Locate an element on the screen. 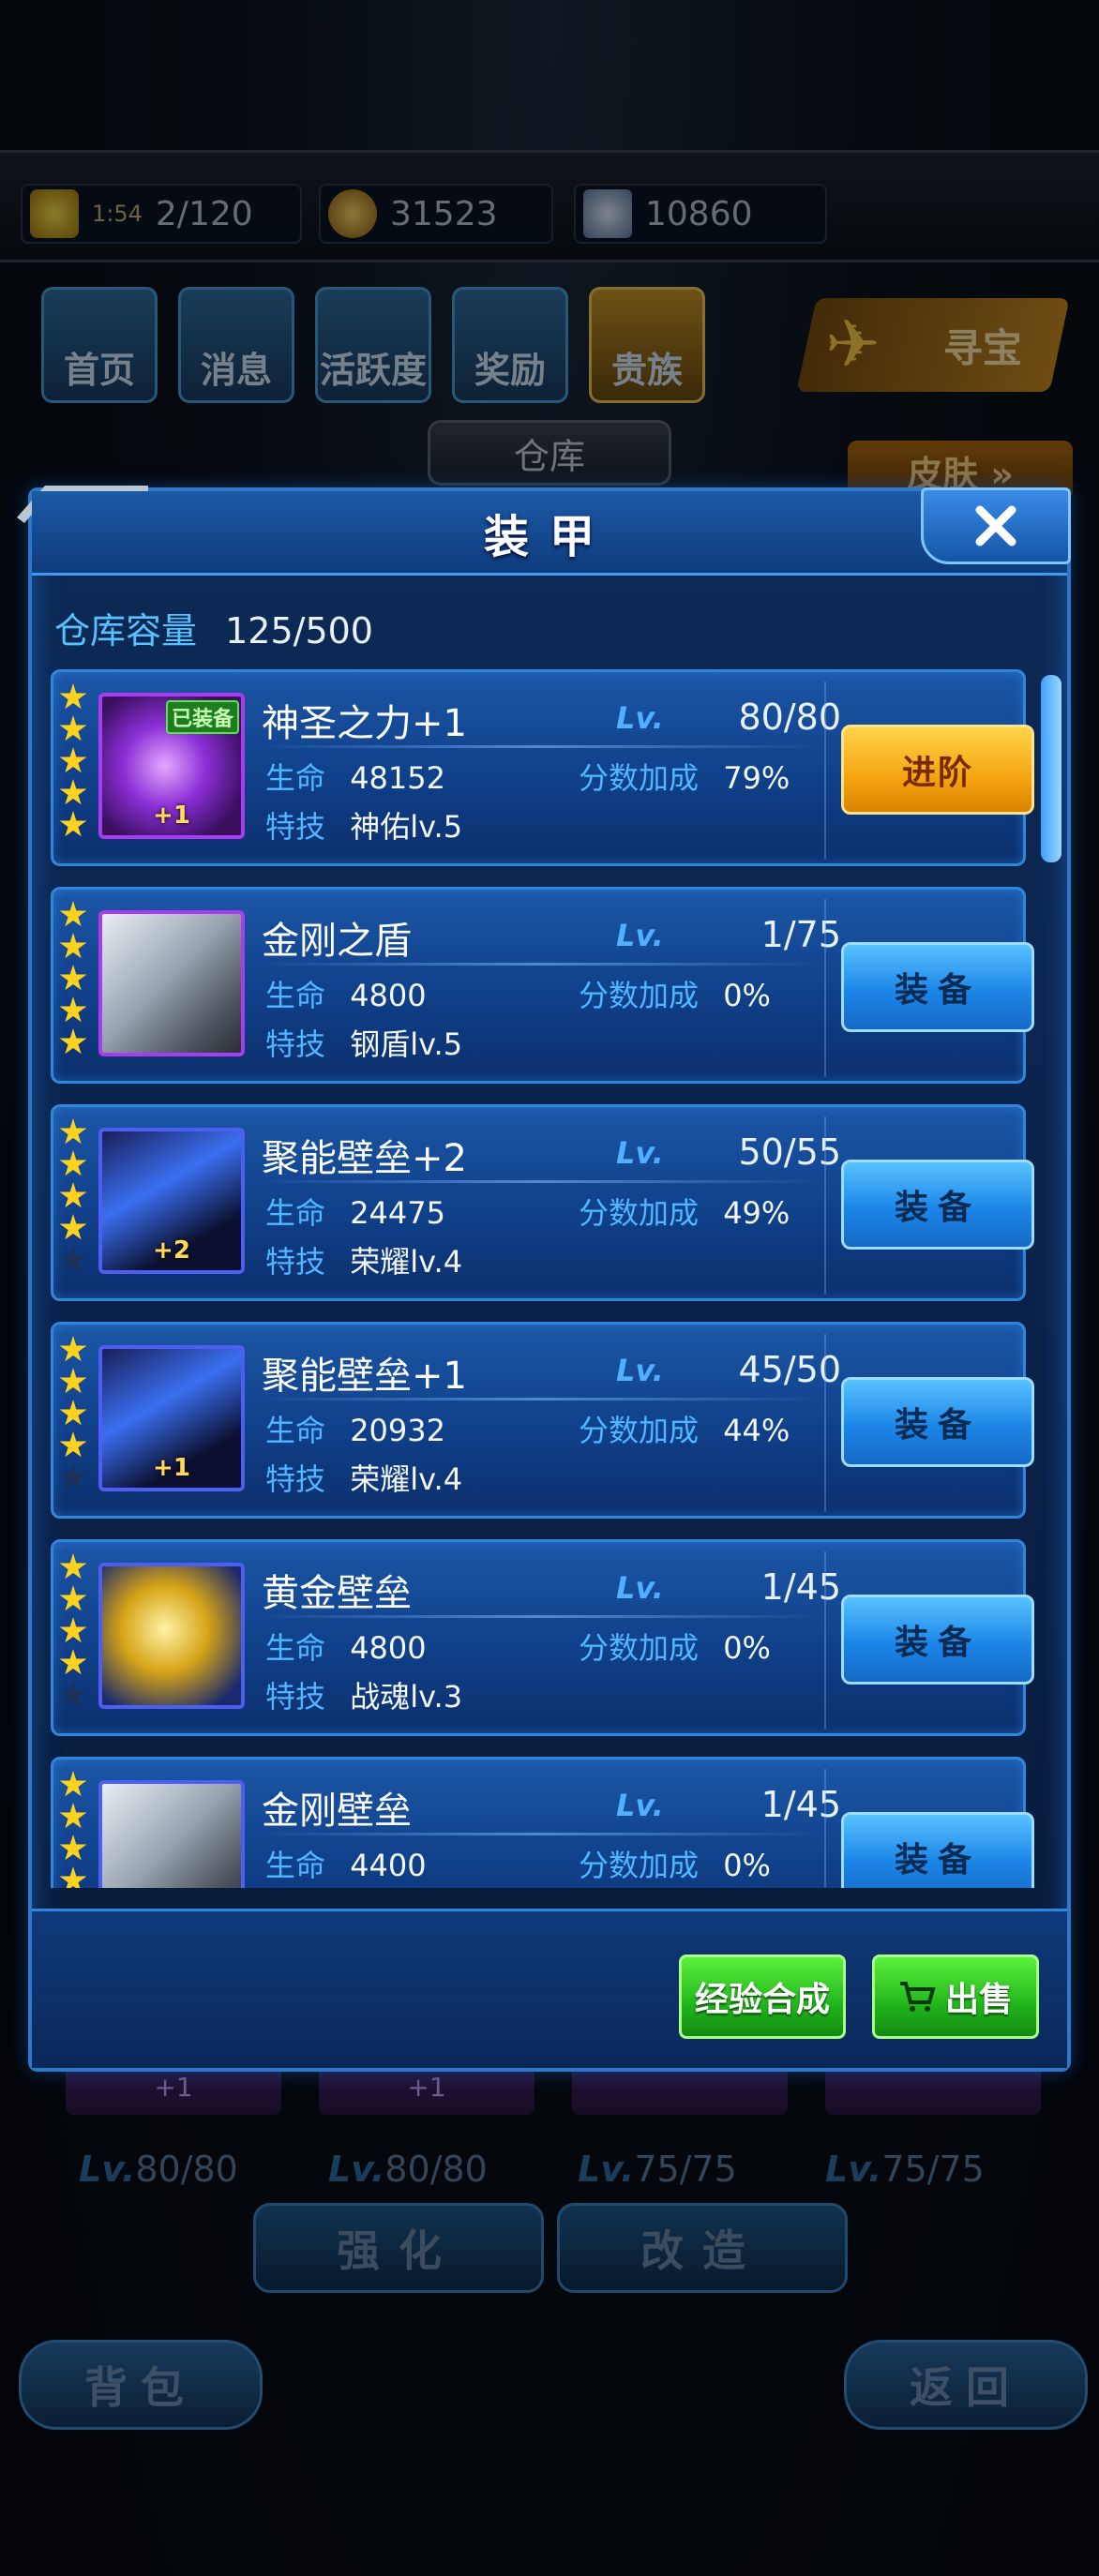  skill-value: 神佑lv.5 is located at coordinates (406, 827).